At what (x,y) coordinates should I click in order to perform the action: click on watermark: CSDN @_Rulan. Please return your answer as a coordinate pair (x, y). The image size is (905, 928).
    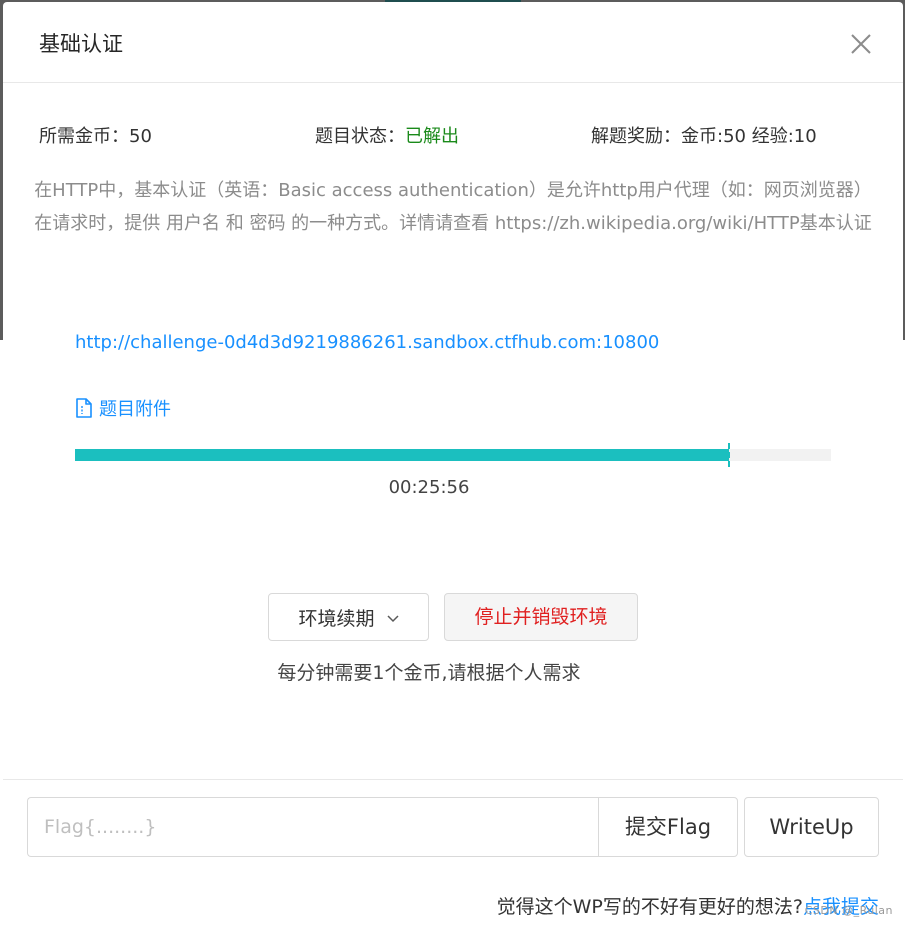
    Looking at the image, I should click on (848, 910).